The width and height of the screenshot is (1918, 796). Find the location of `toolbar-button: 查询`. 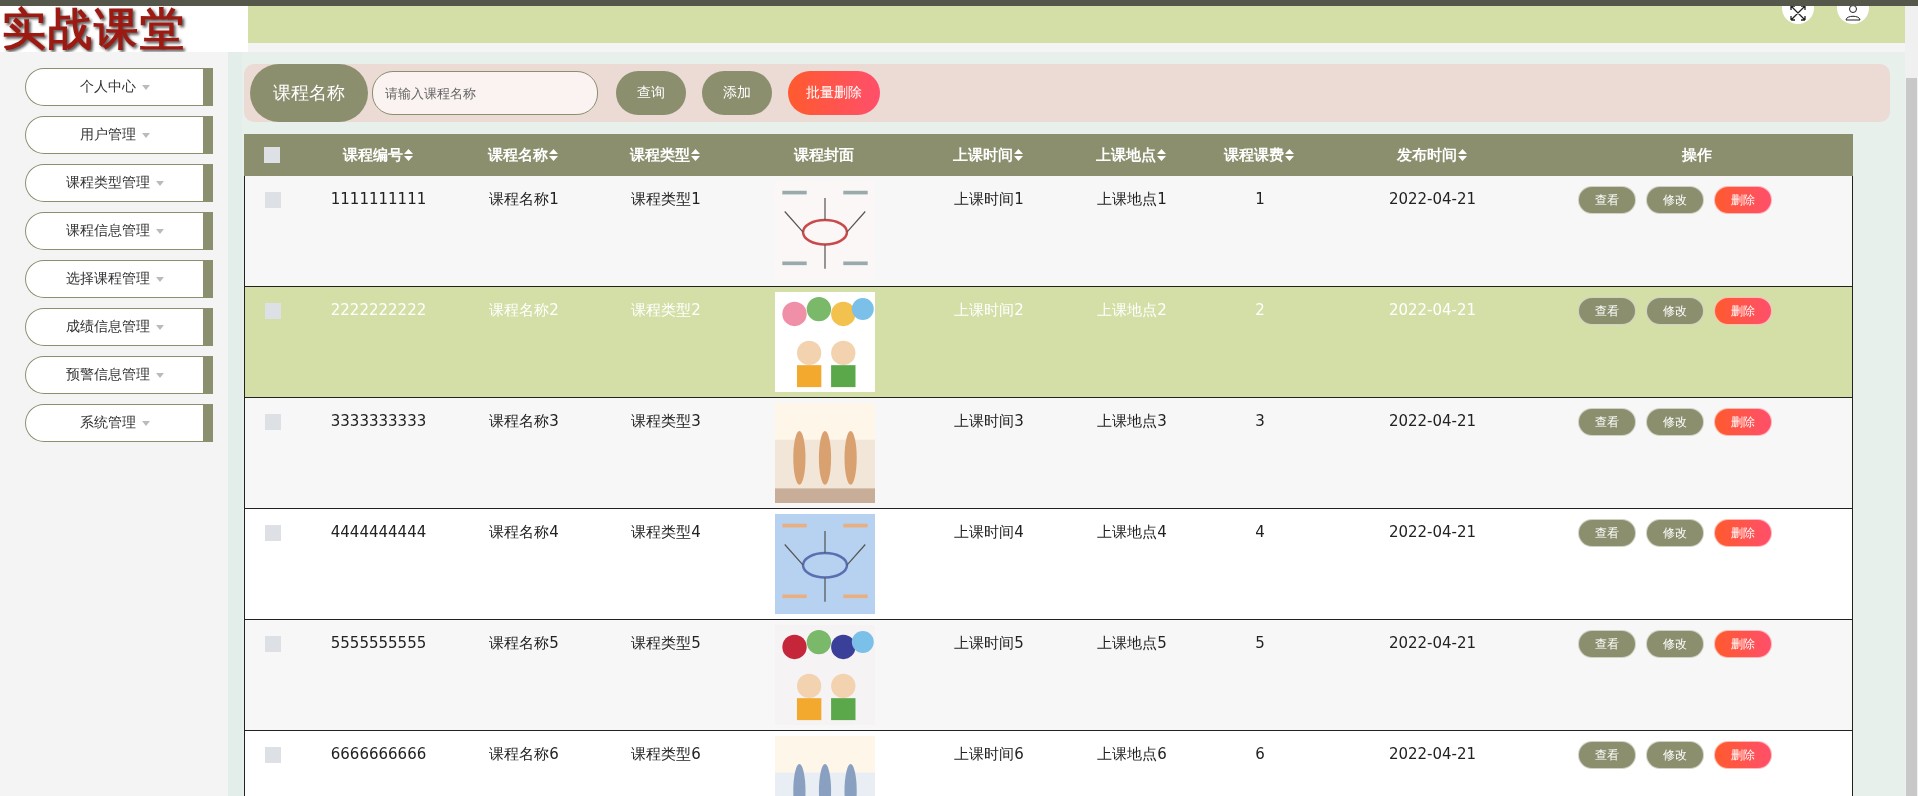

toolbar-button: 查询 is located at coordinates (651, 93).